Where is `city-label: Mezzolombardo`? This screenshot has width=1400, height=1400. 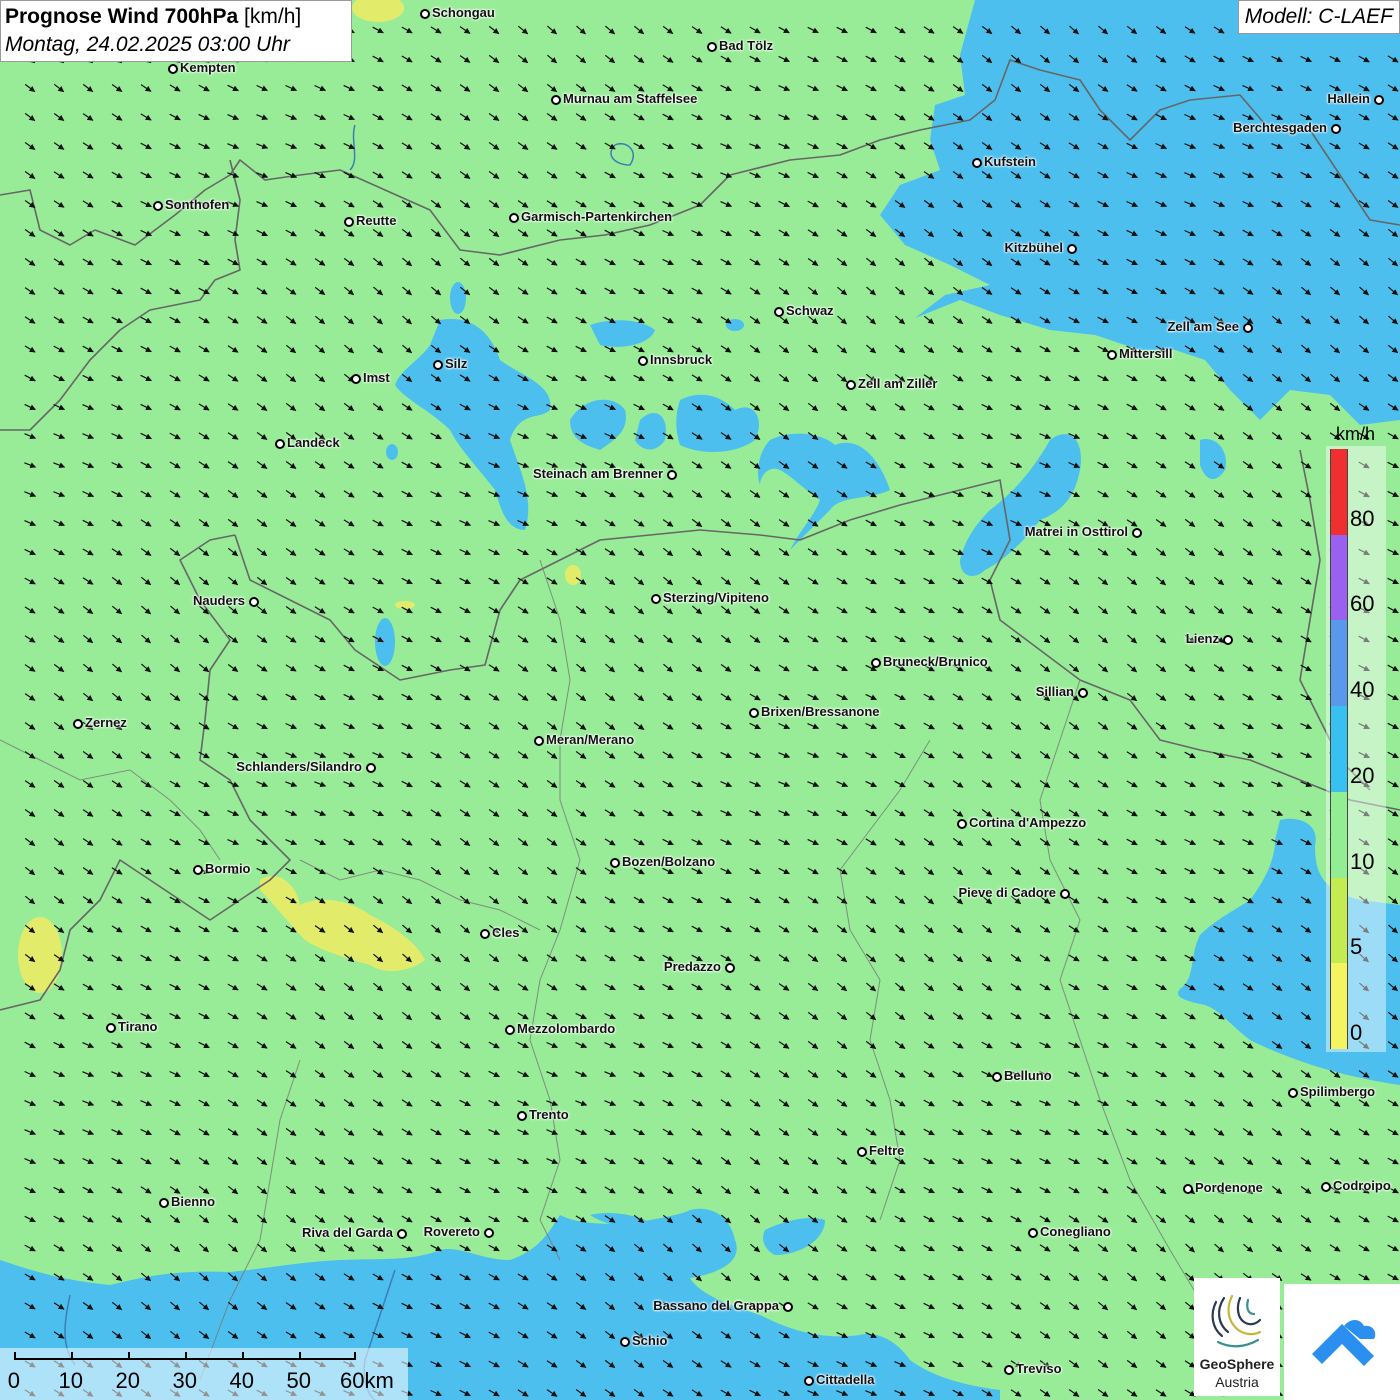 city-label: Mezzolombardo is located at coordinates (566, 1028).